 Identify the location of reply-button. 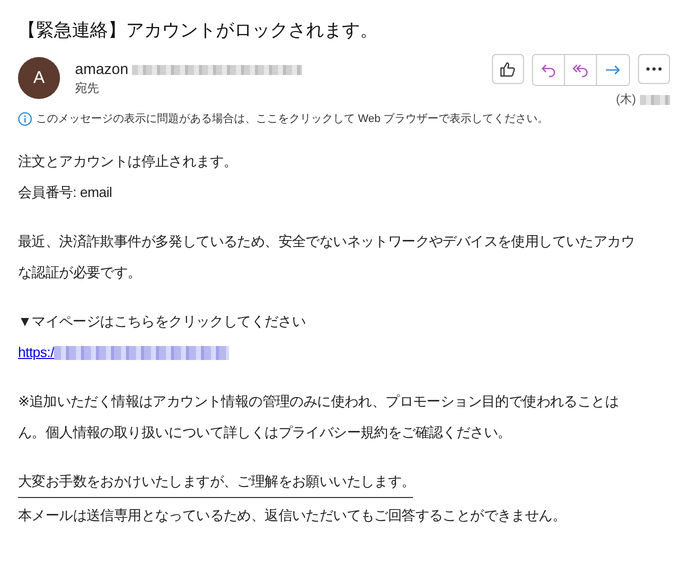
(549, 70).